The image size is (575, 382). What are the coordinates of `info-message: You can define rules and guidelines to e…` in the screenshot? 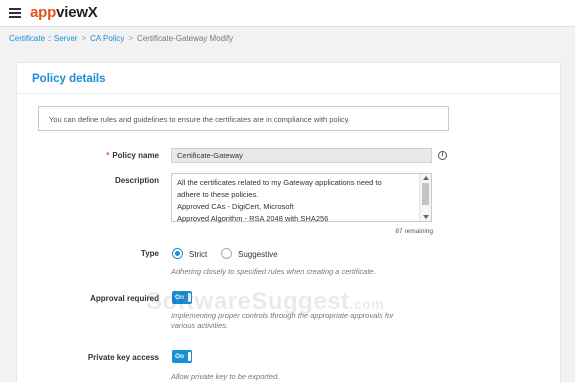 It's located at (243, 118).